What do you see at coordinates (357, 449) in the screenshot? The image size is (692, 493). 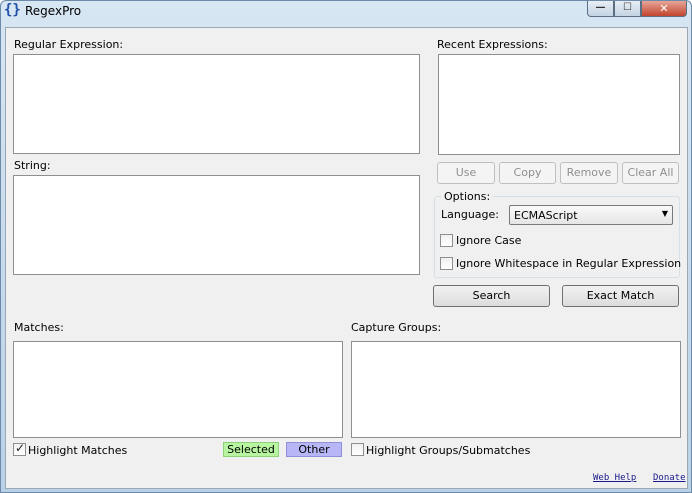 I see `highlight-groups-checkbox` at bounding box center [357, 449].